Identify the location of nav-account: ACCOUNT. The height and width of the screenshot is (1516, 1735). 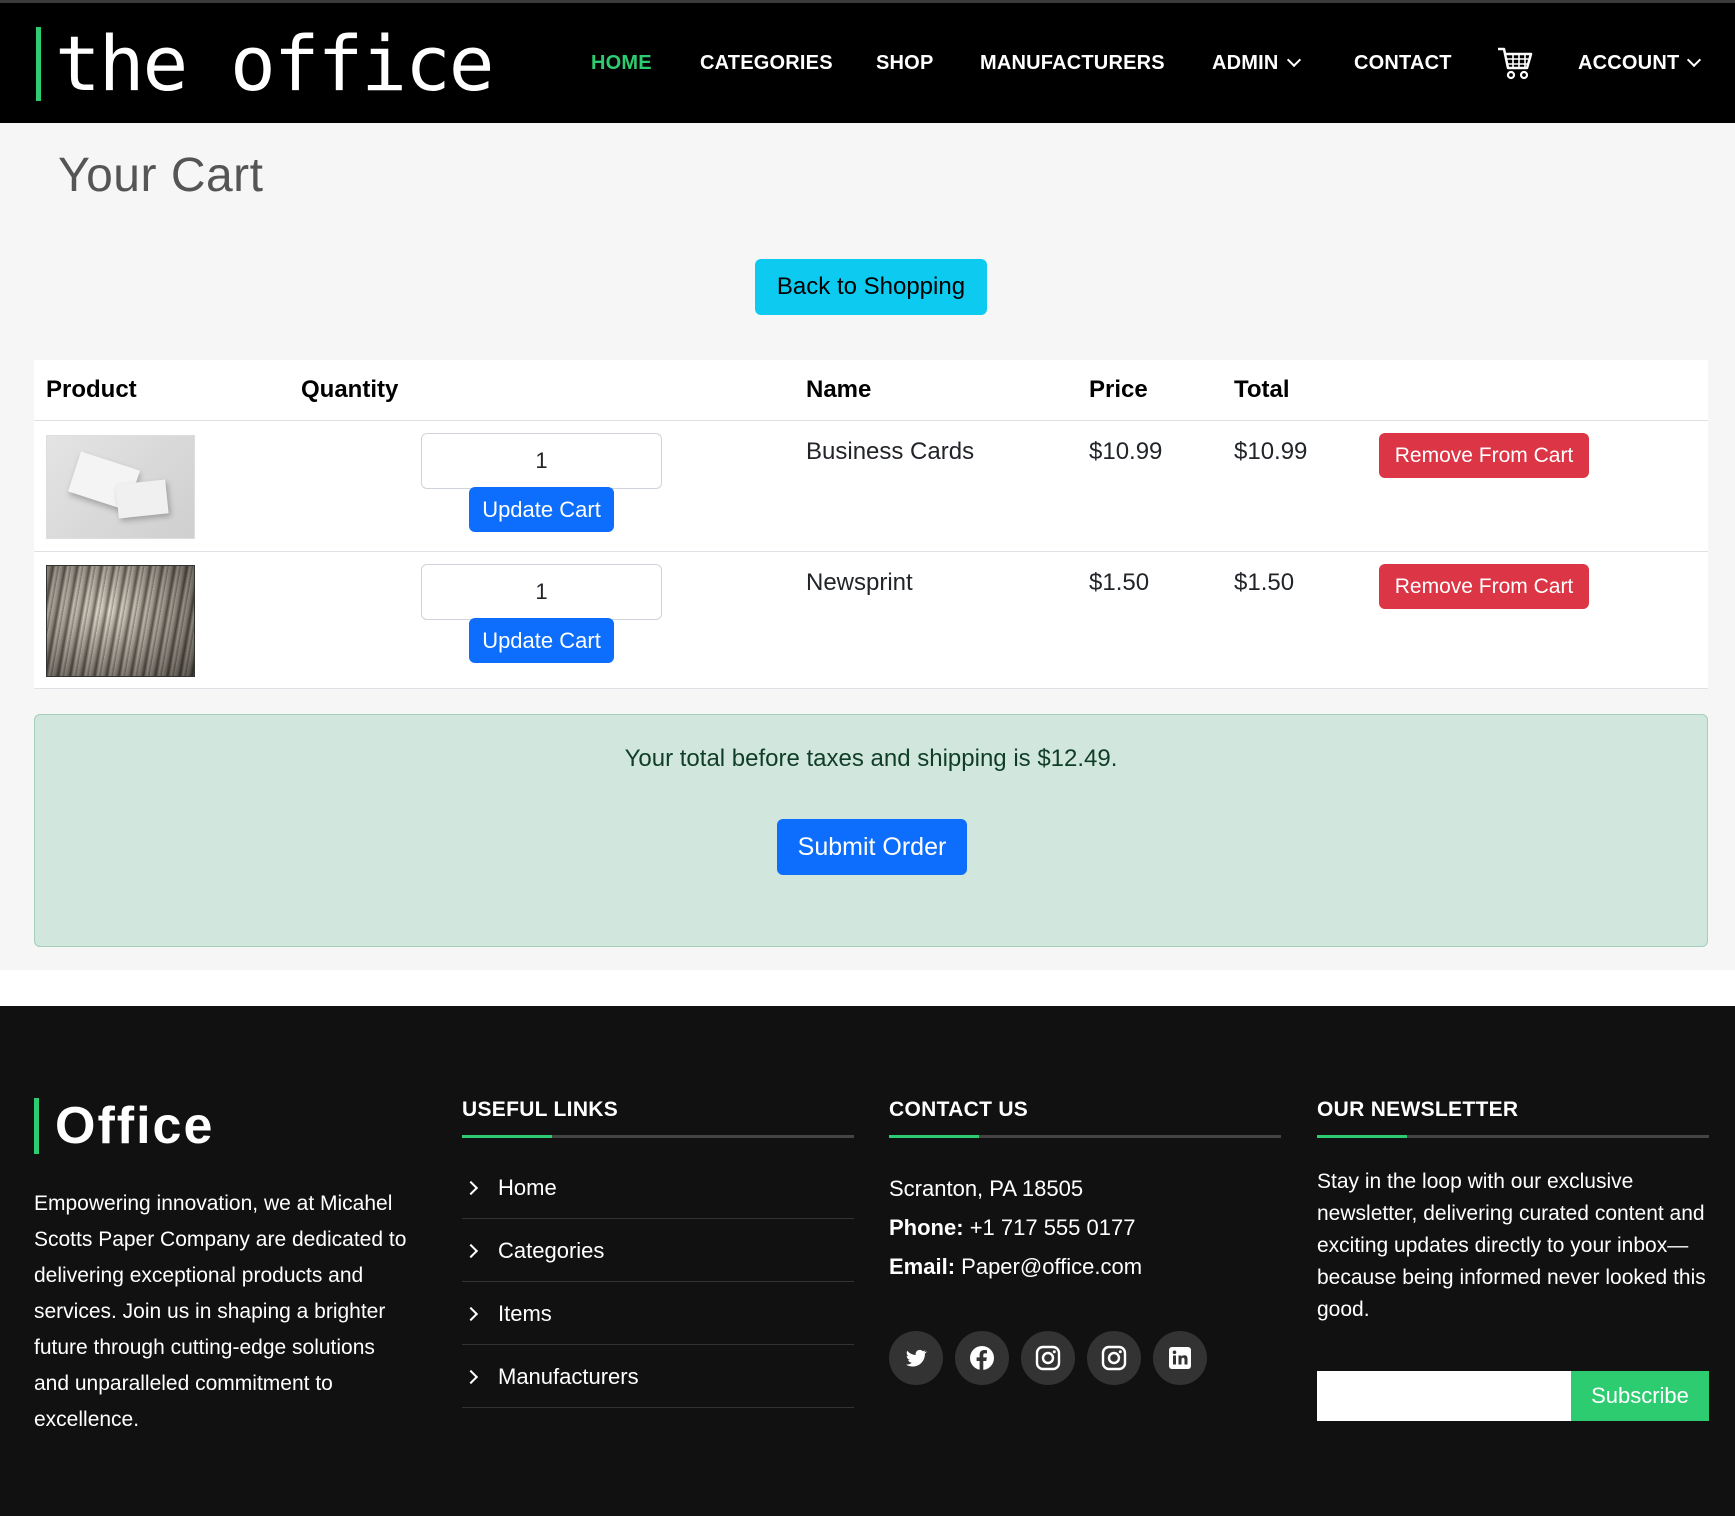
(1640, 63).